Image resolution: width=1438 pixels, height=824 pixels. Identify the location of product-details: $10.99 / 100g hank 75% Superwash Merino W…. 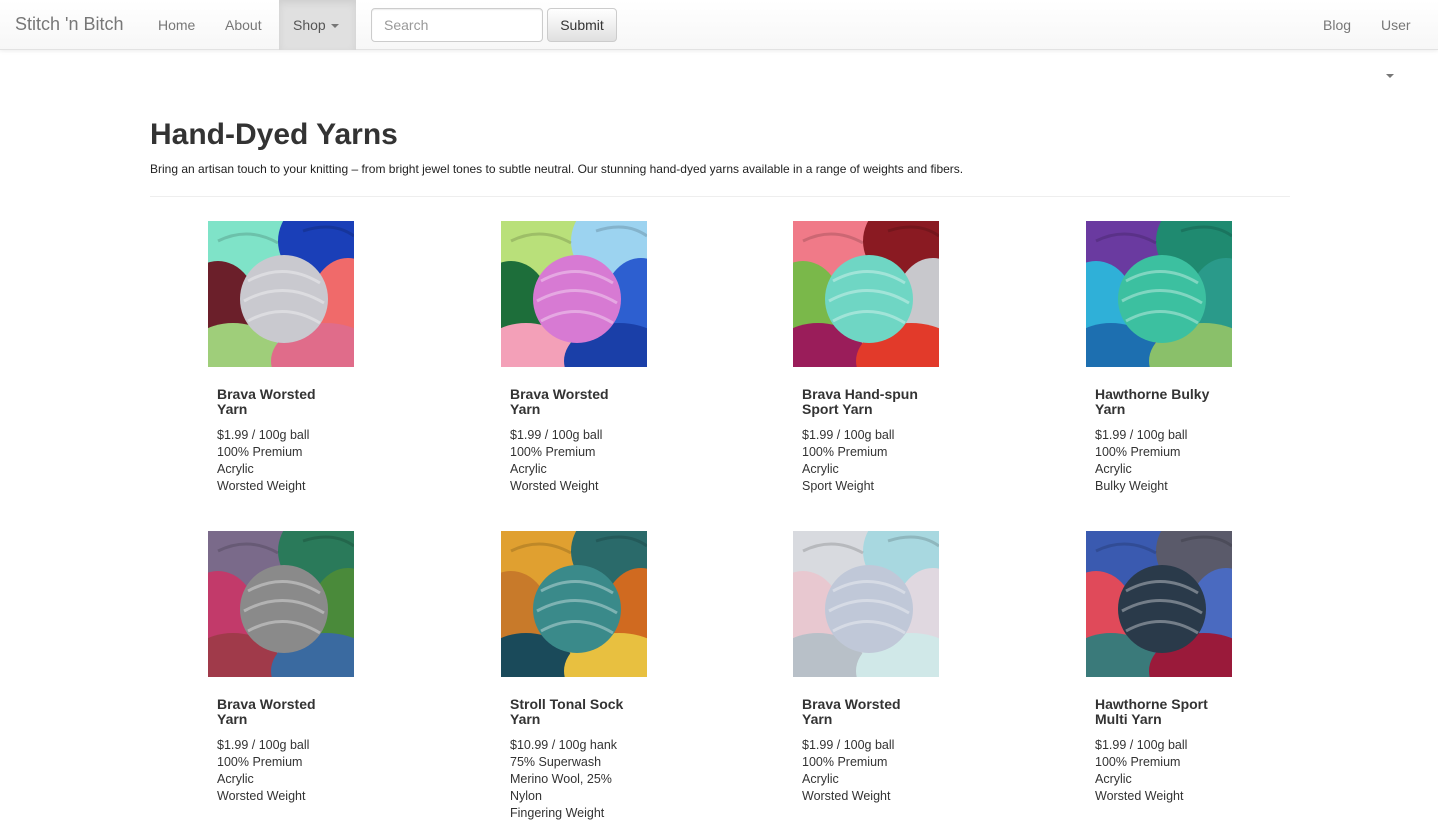
(570, 779).